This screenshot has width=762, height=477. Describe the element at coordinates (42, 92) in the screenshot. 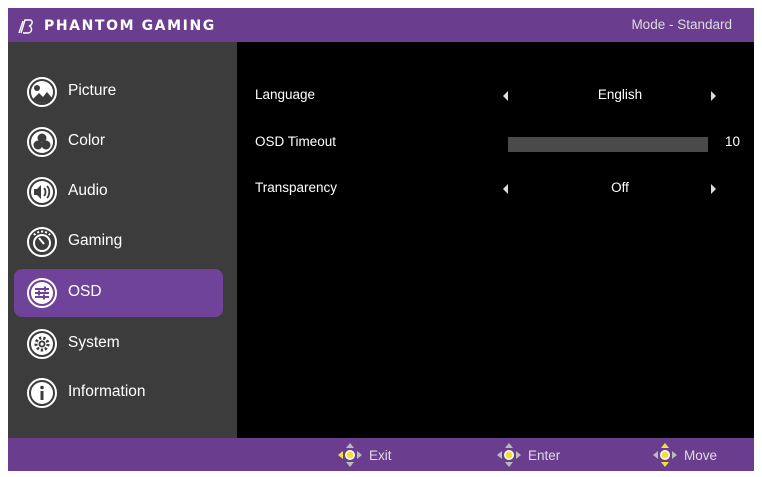

I see `picture-icon` at that location.